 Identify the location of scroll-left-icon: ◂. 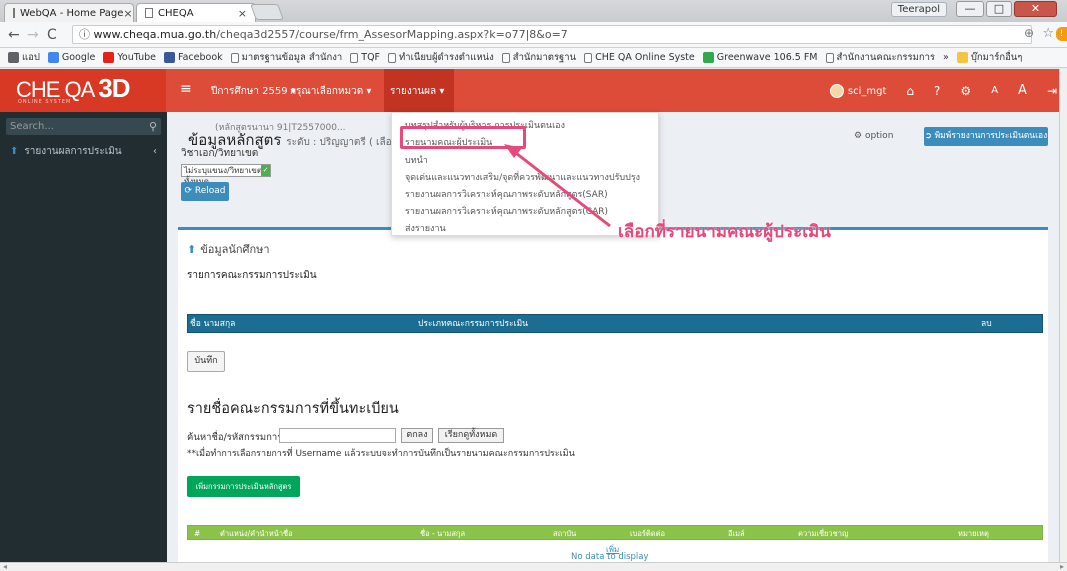
(5, 566).